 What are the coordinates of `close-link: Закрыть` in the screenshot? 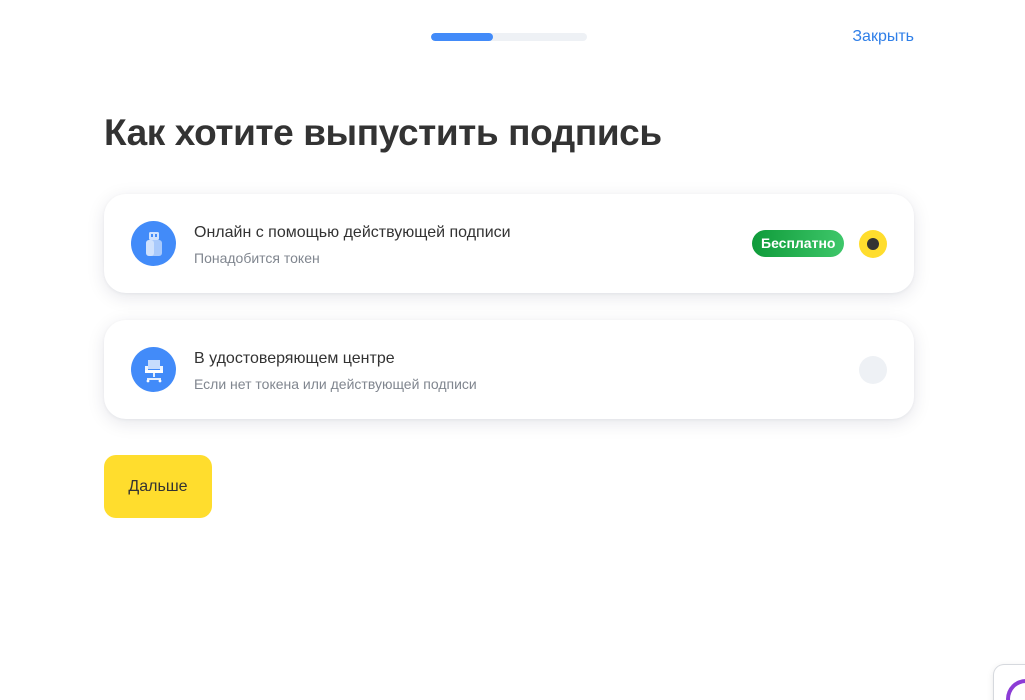 It's located at (883, 37).